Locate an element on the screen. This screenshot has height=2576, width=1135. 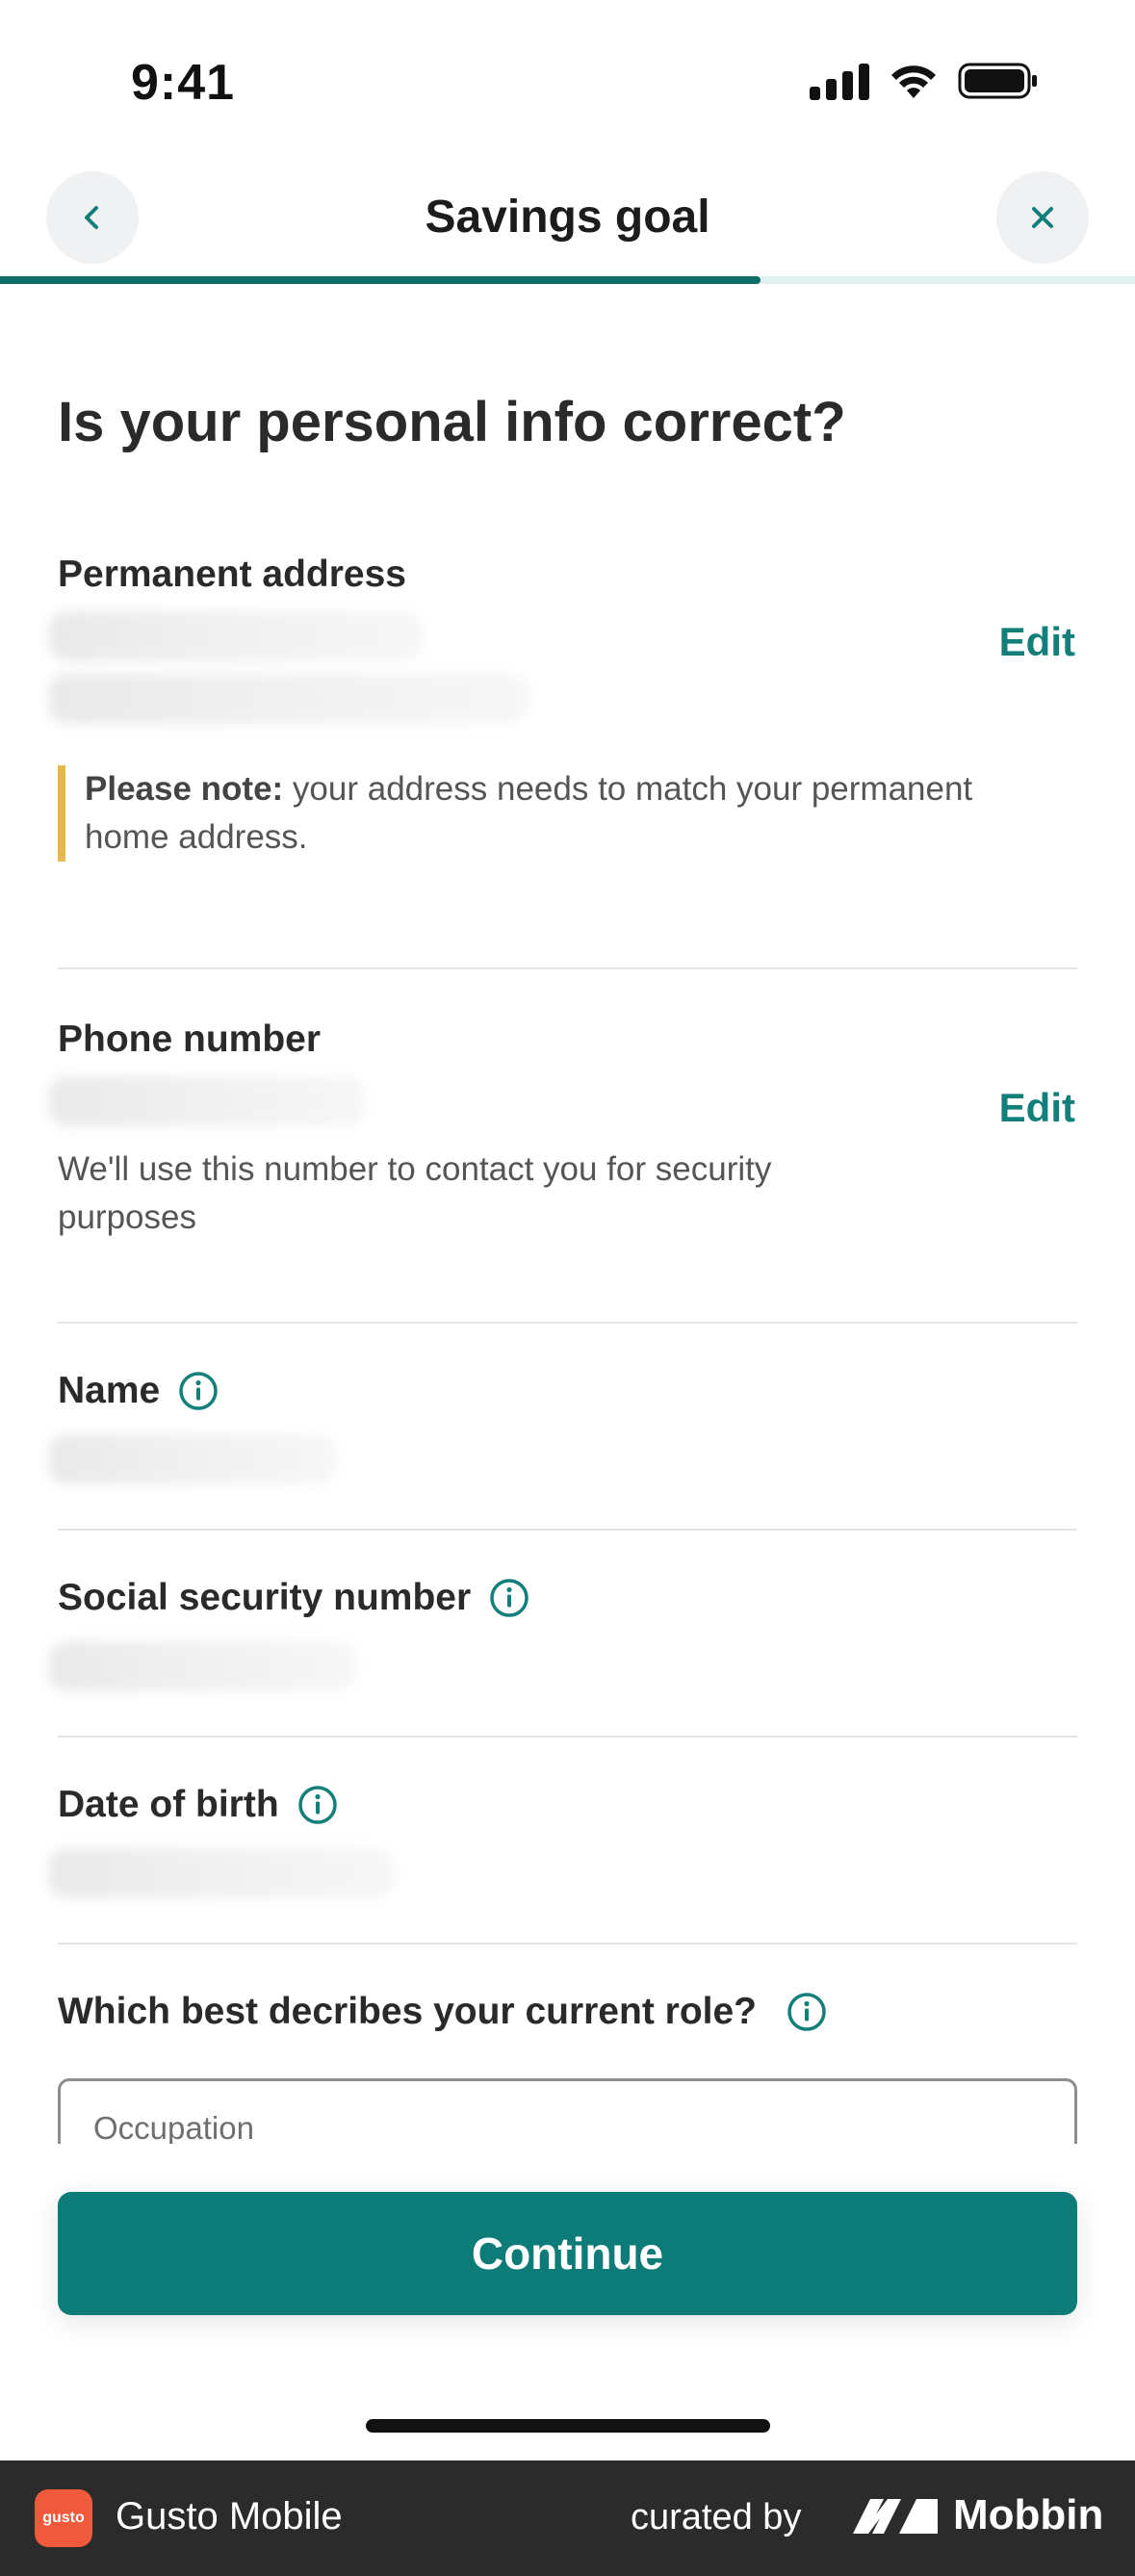
close-icon is located at coordinates (1042, 217).